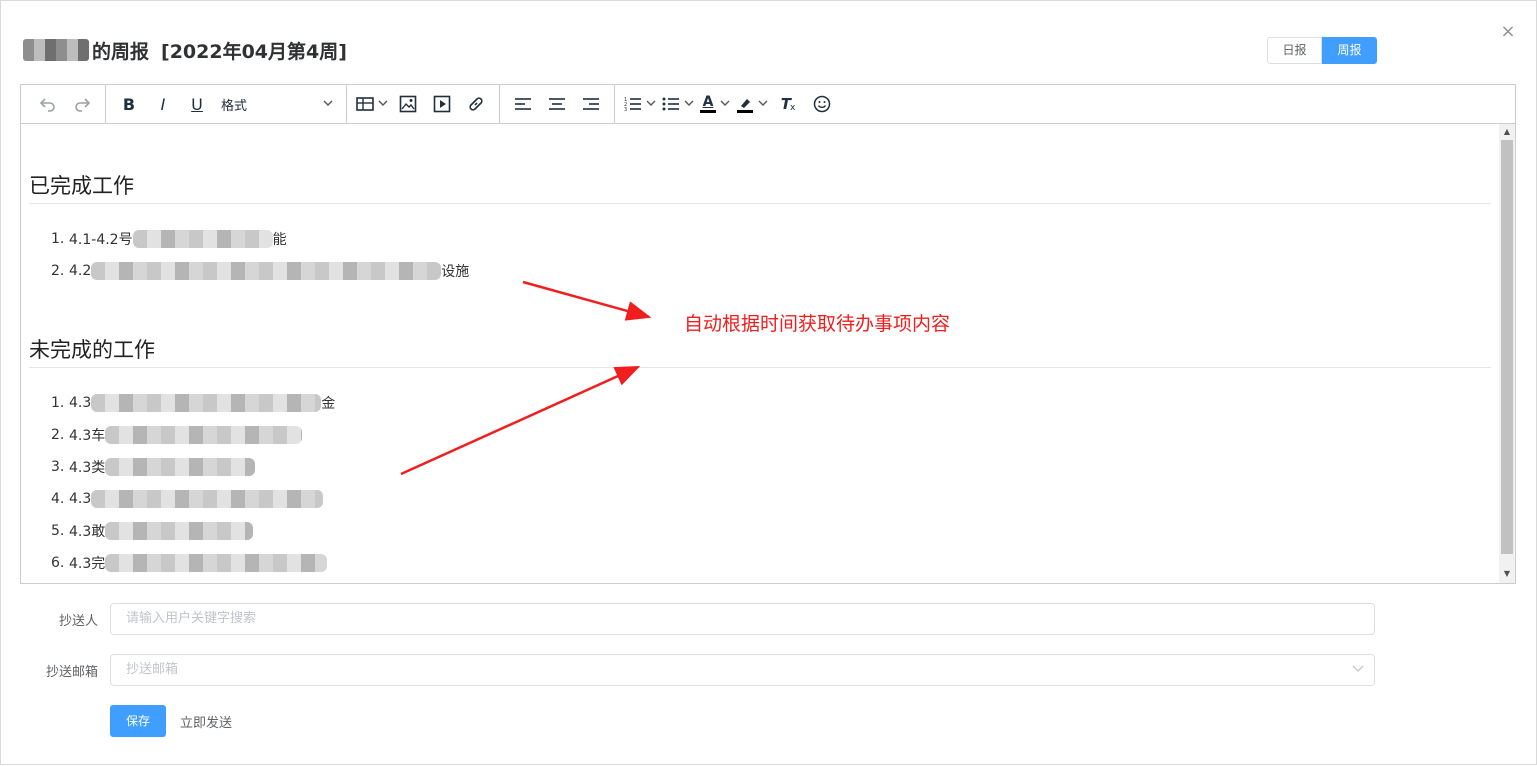 The width and height of the screenshot is (1537, 766). Describe the element at coordinates (817, 324) in the screenshot. I see `annotation-text: 自动根据时间获取待办事项内容` at that location.